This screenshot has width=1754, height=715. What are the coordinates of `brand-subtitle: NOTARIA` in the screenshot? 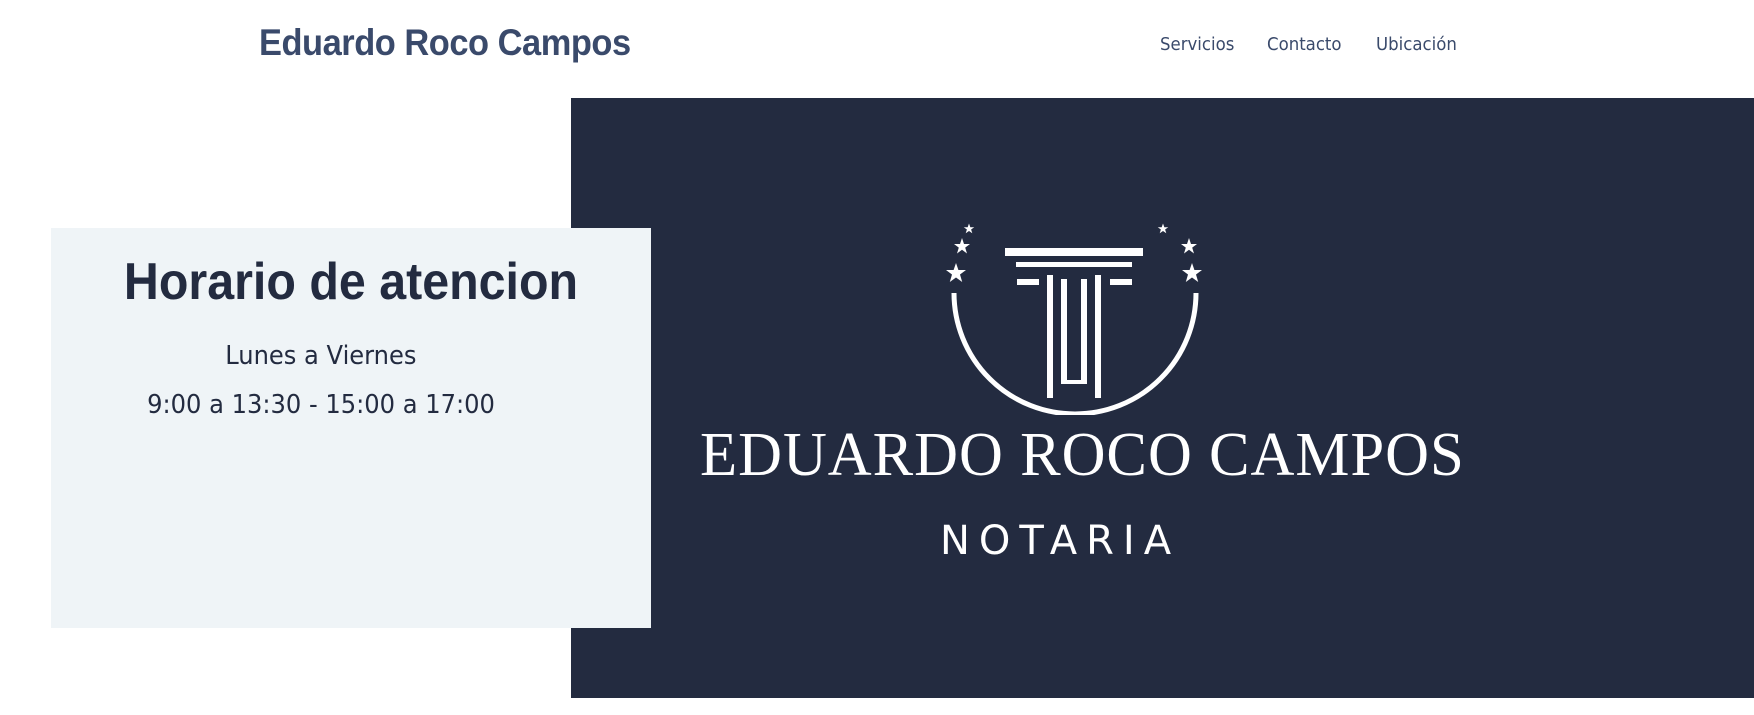 It's located at (1060, 541).